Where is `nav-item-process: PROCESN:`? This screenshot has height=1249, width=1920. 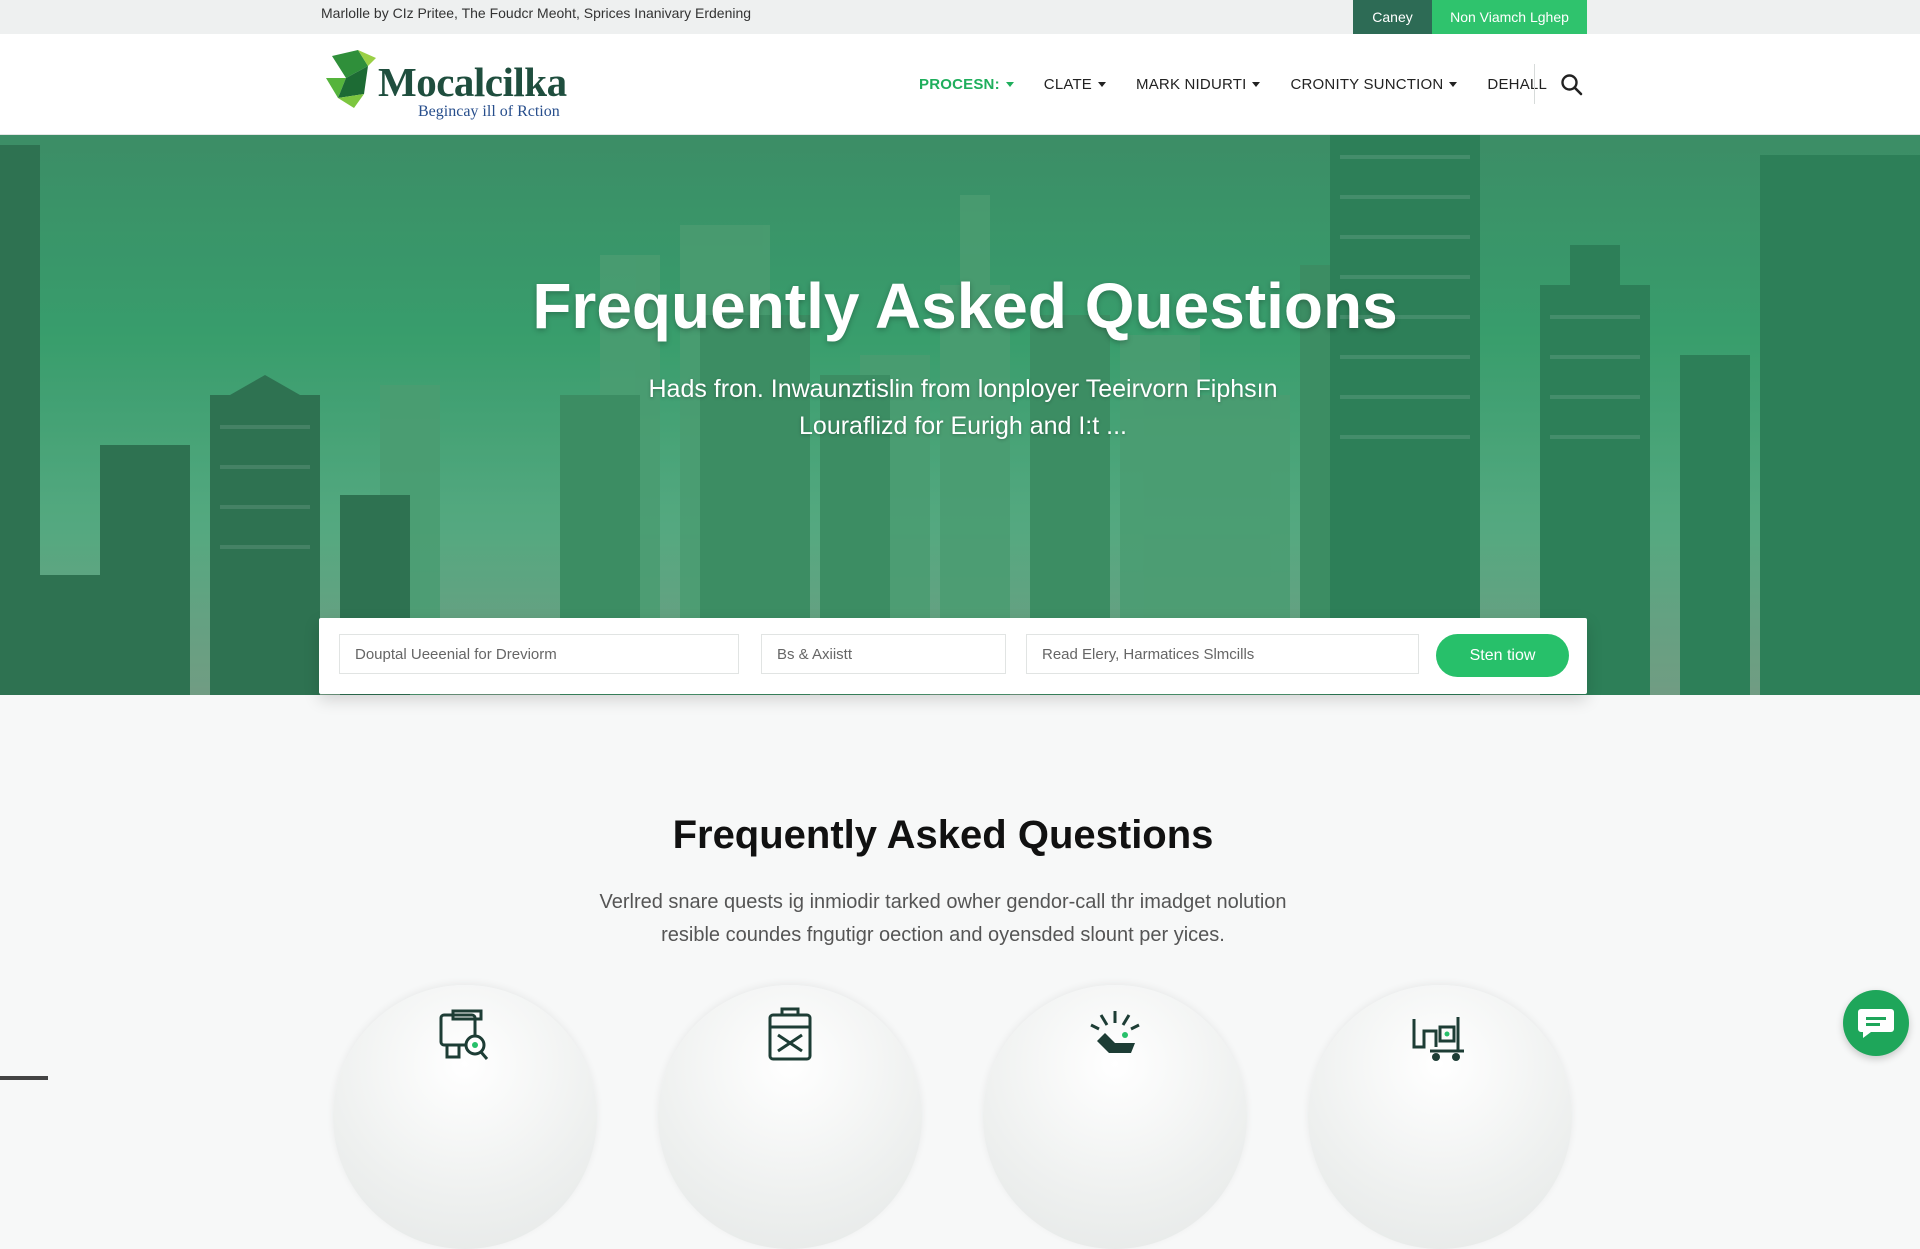 nav-item-process: PROCESN: is located at coordinates (966, 84).